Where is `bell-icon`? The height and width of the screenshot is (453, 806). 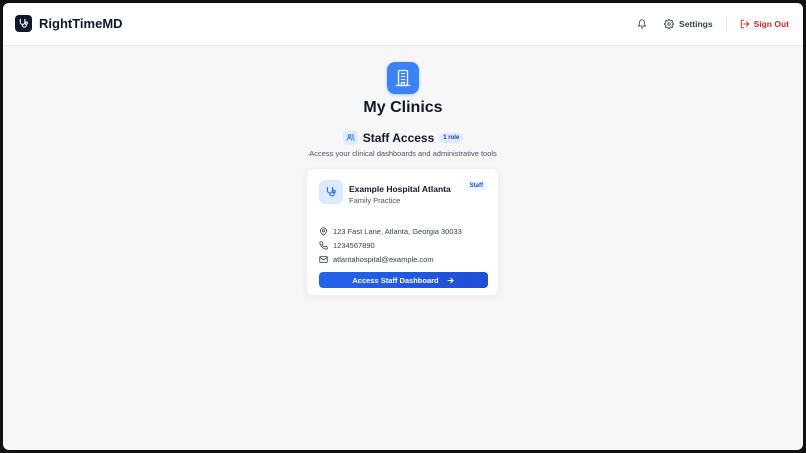 bell-icon is located at coordinates (642, 24).